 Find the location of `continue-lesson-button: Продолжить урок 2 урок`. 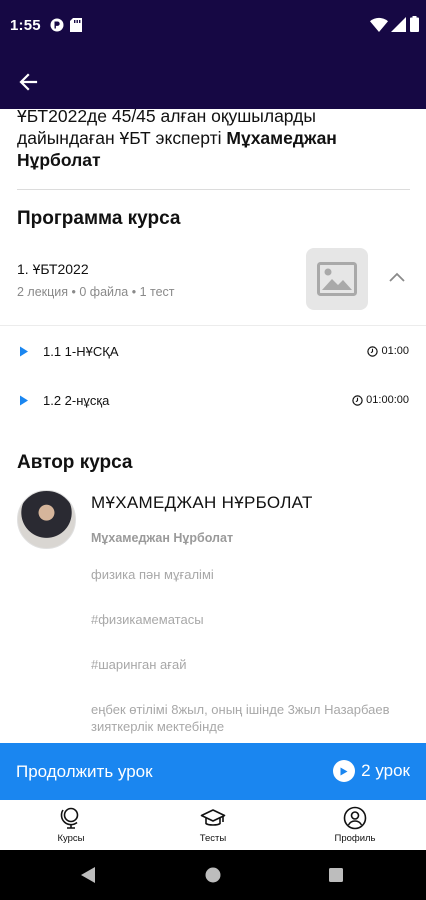

continue-lesson-button: Продолжить урок 2 урок is located at coordinates (213, 771).